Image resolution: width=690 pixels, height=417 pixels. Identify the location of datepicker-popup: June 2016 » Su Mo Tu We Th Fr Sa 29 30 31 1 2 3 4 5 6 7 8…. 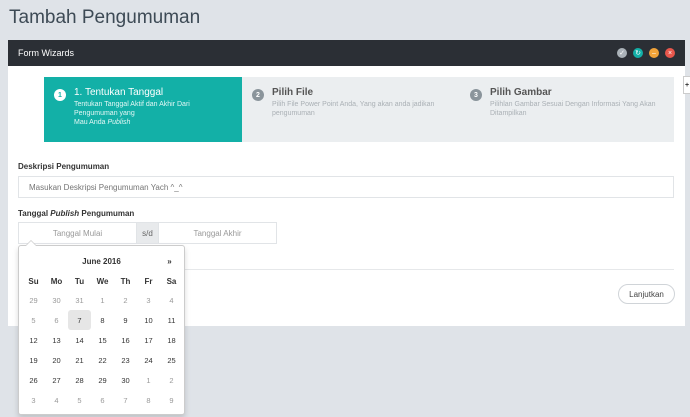
(101, 327).